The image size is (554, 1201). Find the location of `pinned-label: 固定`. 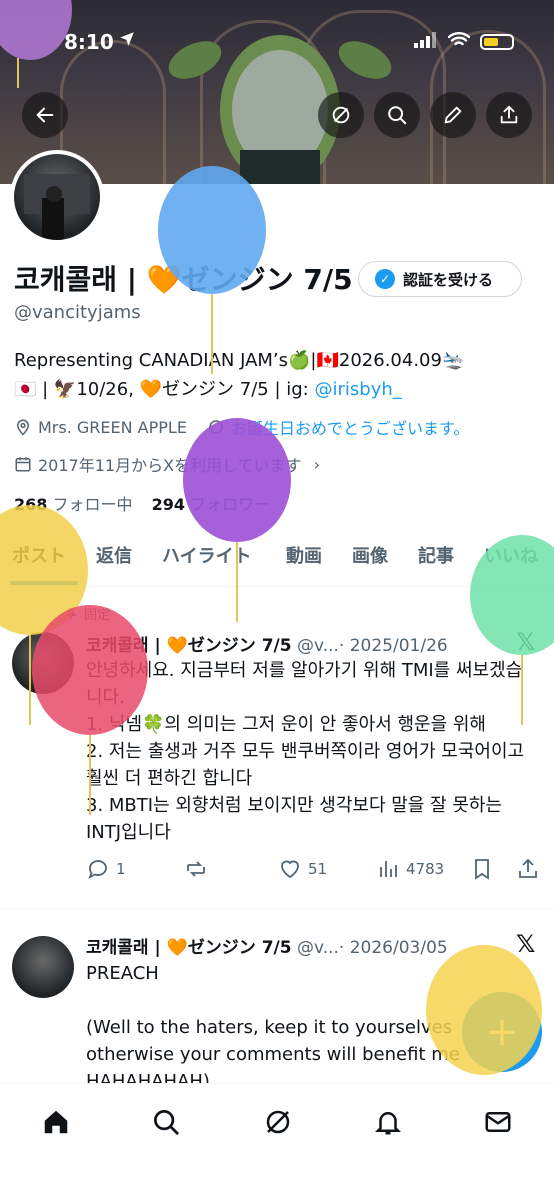

pinned-label: 固定 is located at coordinates (87, 613).